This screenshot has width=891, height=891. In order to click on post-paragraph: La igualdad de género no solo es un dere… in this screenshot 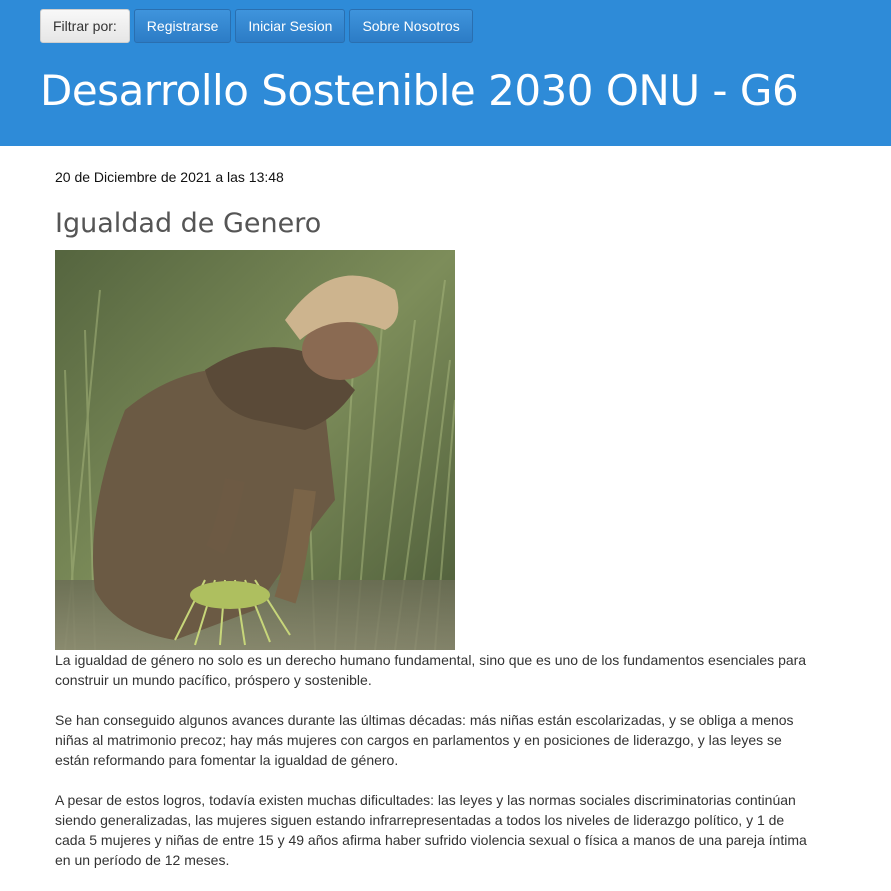, I will do `click(431, 670)`.